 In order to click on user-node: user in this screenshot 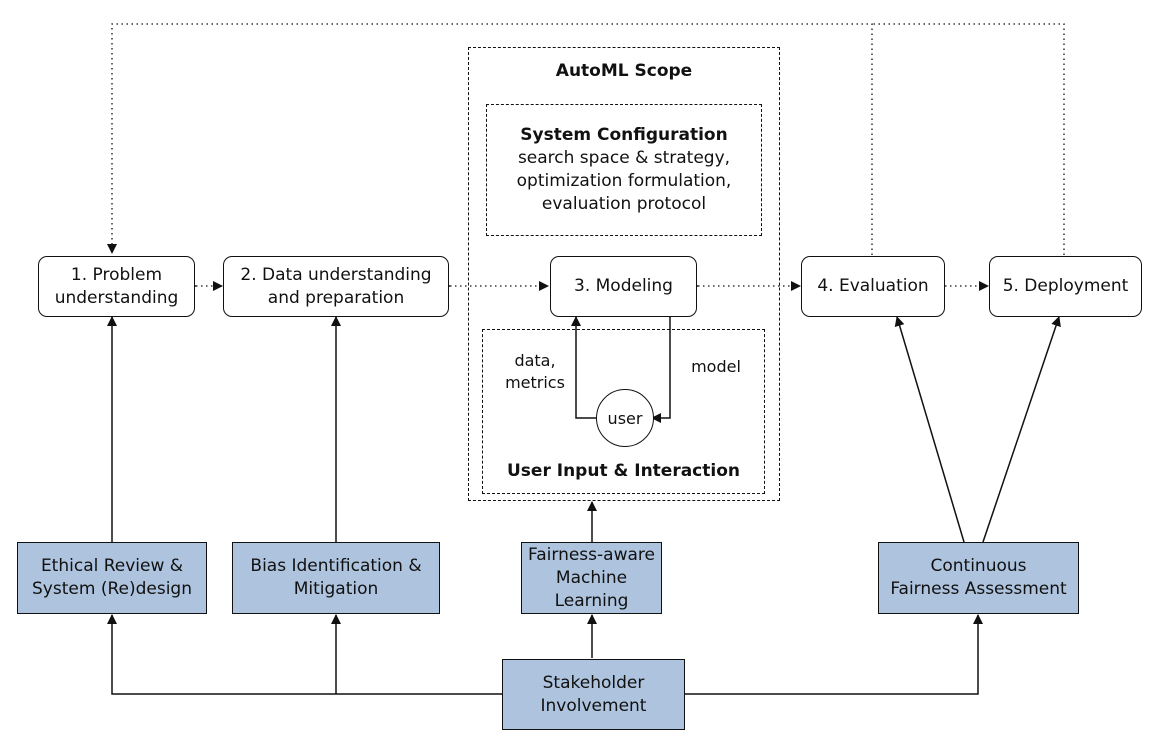, I will do `click(625, 418)`.